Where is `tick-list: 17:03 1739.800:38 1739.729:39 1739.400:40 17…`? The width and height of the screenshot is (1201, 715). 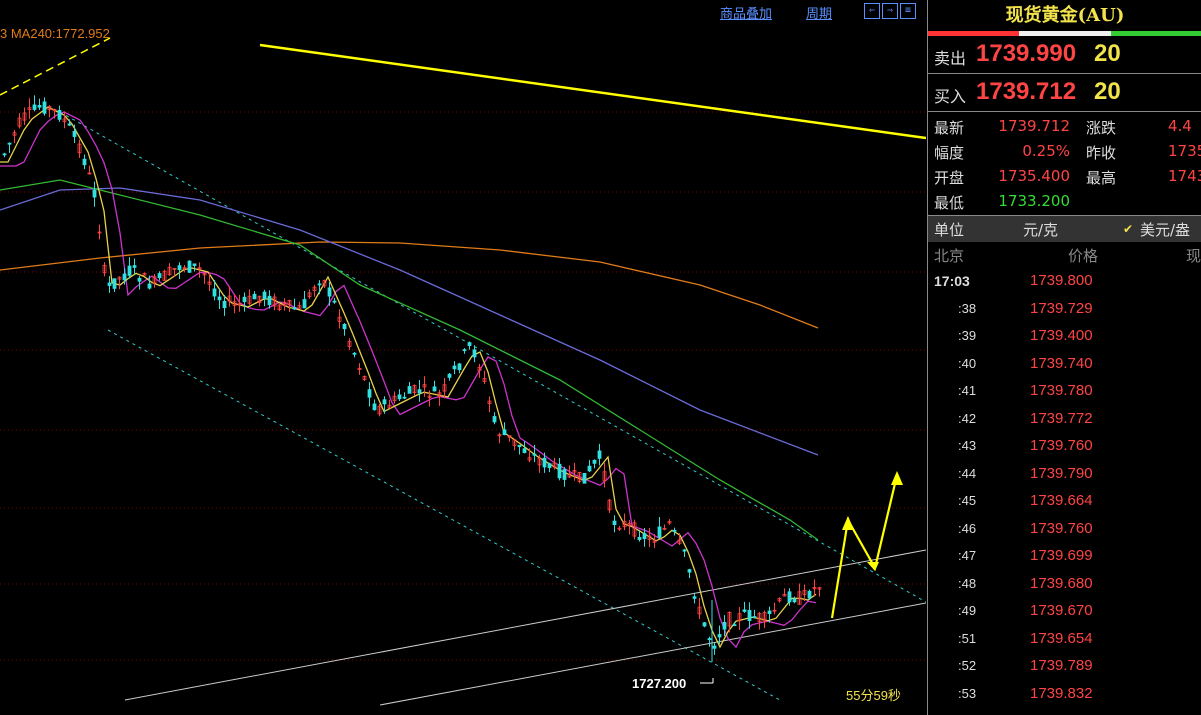
tick-list: 17:03 1739.800:38 1739.729:39 1739.400:40 17… is located at coordinates (1064, 488).